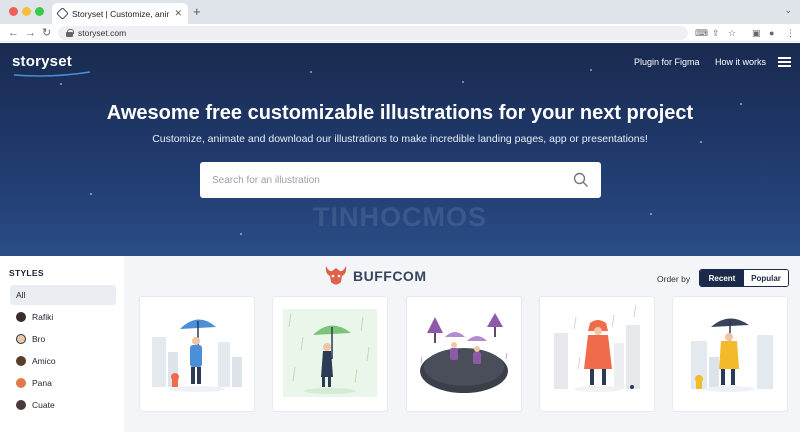  I want to click on bookmark-star-icon: ☆, so click(732, 33).